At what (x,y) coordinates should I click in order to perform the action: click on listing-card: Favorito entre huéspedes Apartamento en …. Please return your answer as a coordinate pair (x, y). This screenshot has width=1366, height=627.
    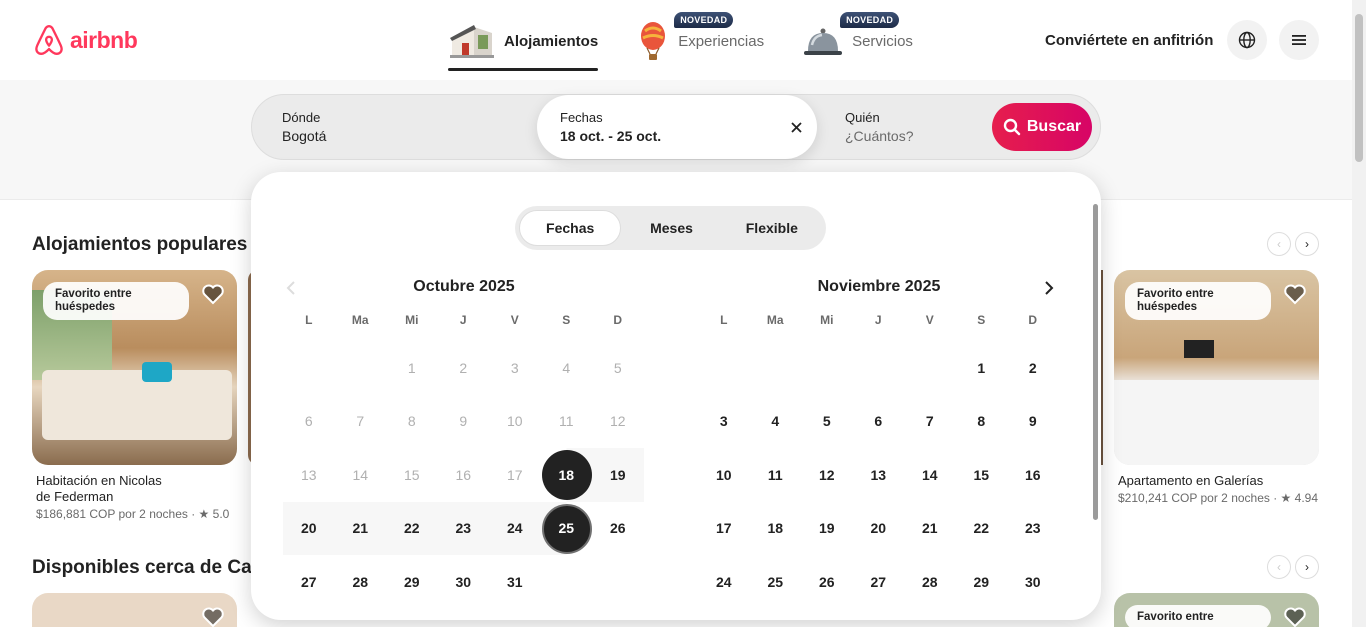
    Looking at the image, I should click on (1216, 387).